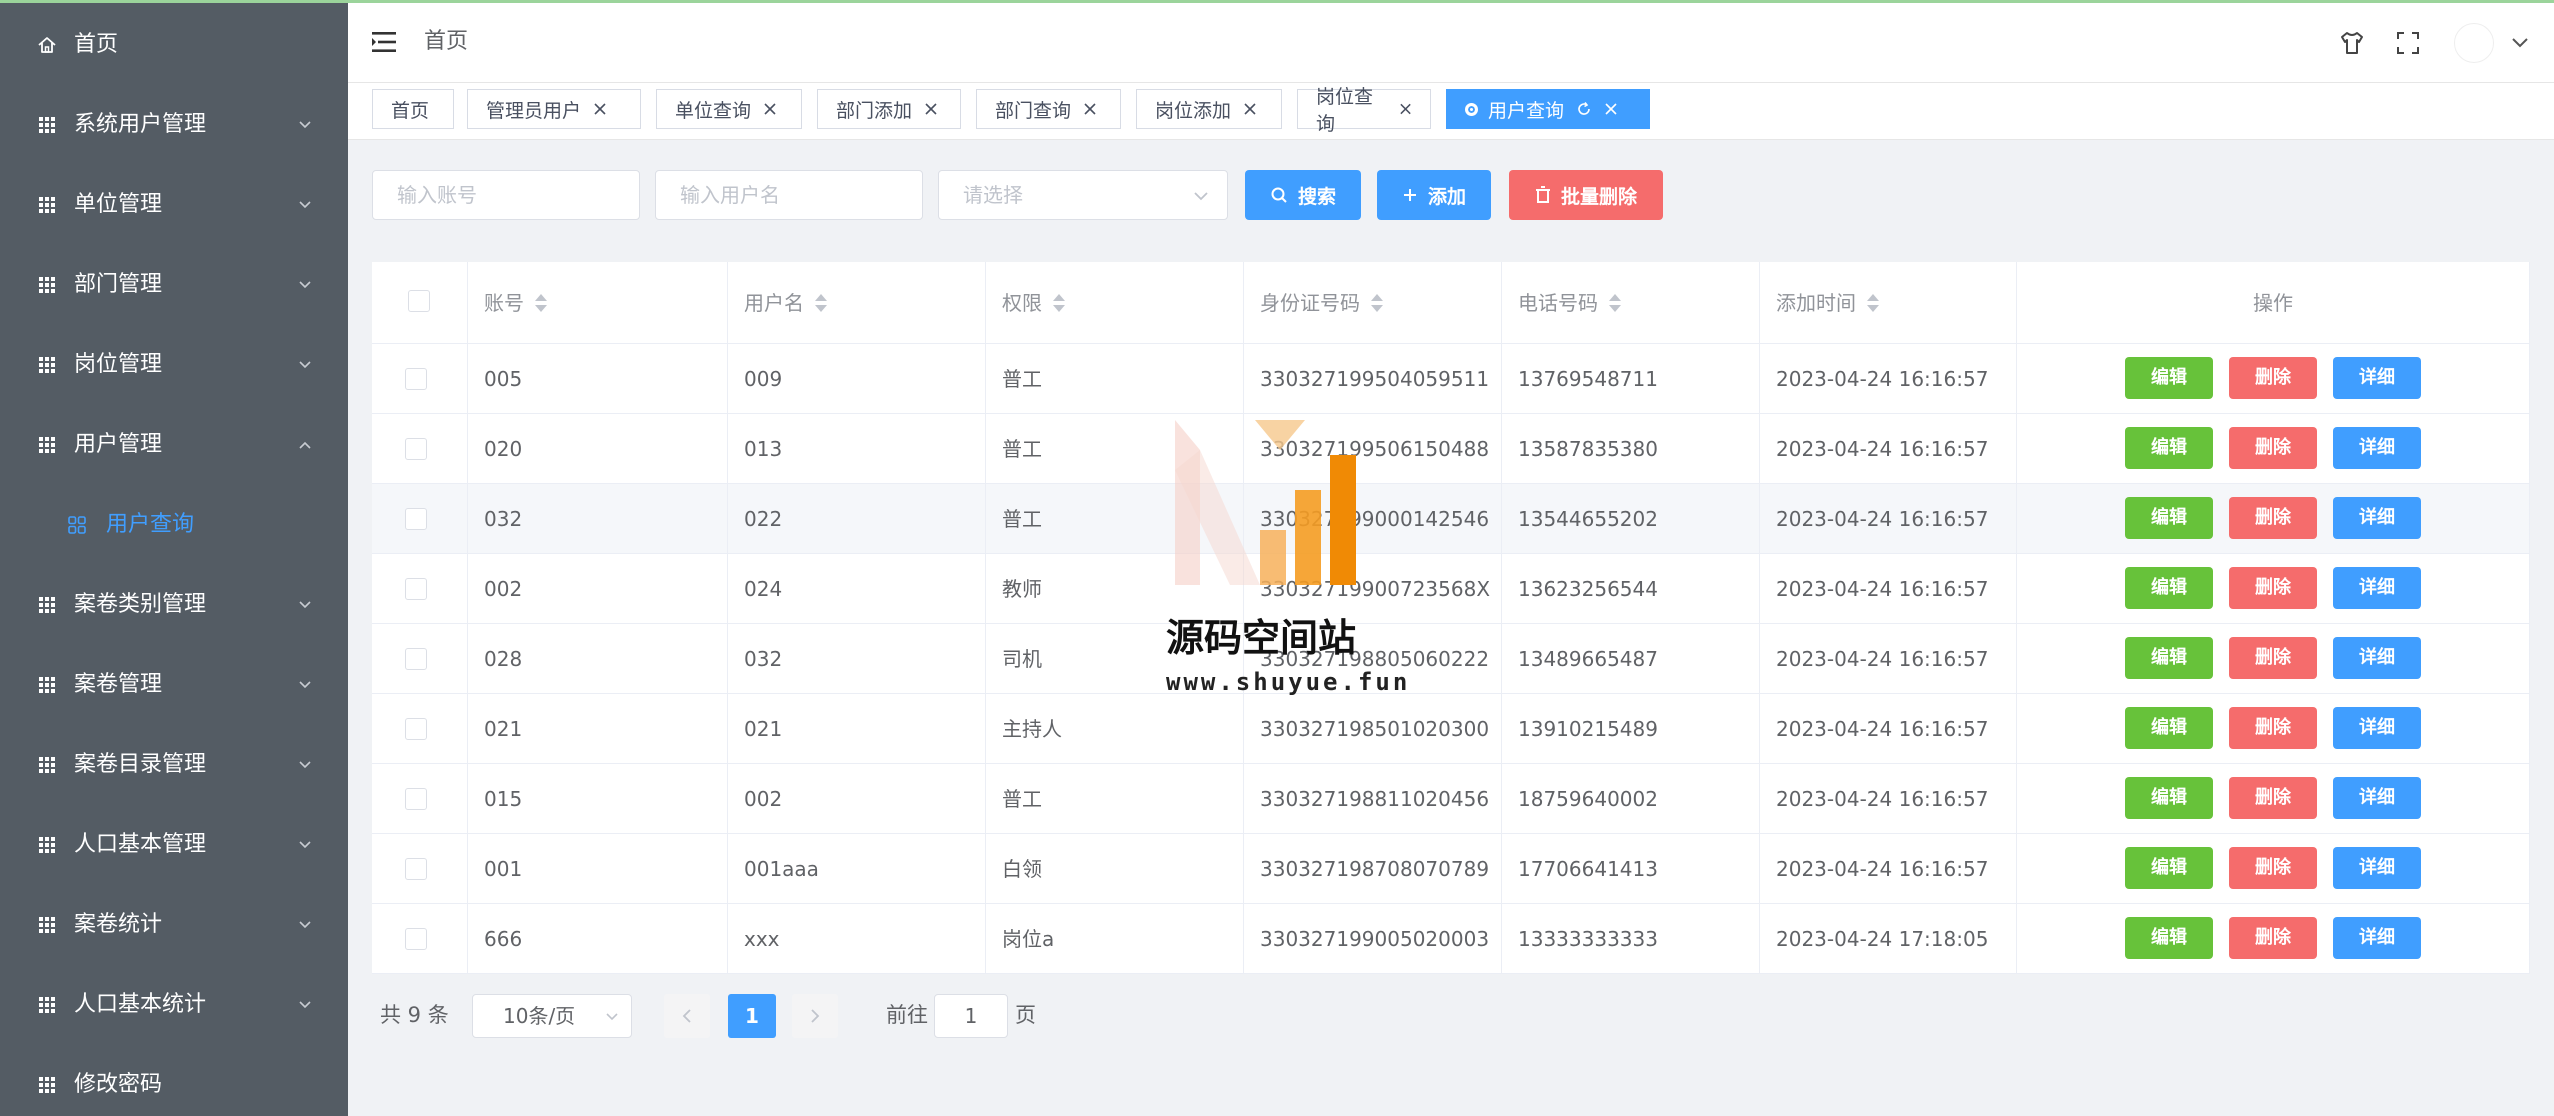  Describe the element at coordinates (384, 42) in the screenshot. I see `menu-toggle-icon` at that location.